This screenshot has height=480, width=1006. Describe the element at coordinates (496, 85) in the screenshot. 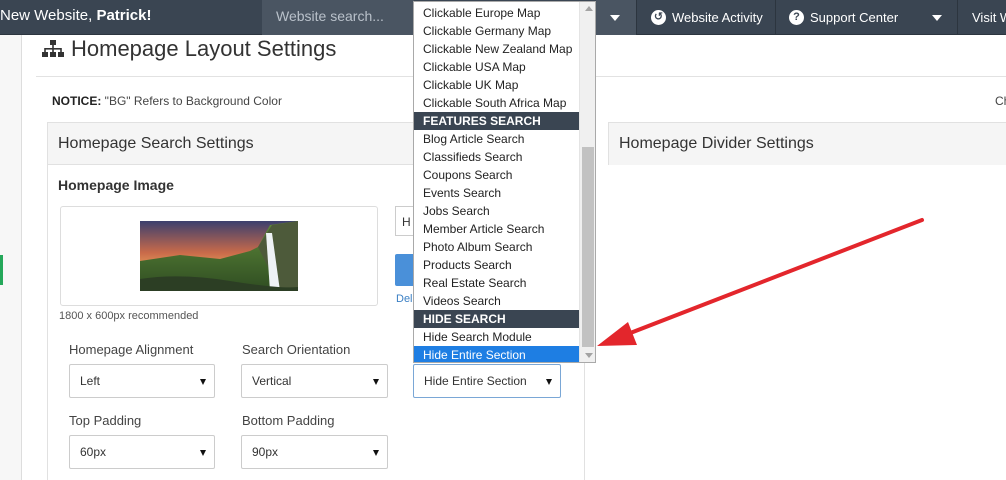

I see `dropdown-option: Clickable UK Map` at that location.